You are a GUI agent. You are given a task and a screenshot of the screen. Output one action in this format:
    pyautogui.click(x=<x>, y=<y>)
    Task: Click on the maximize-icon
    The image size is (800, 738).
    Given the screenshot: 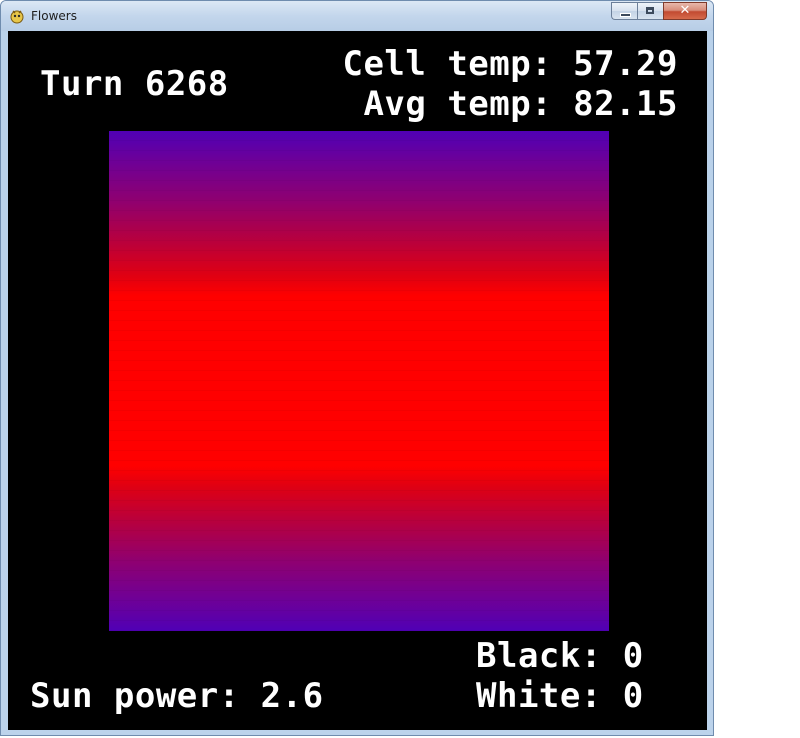 What is the action you would take?
    pyautogui.click(x=650, y=10)
    